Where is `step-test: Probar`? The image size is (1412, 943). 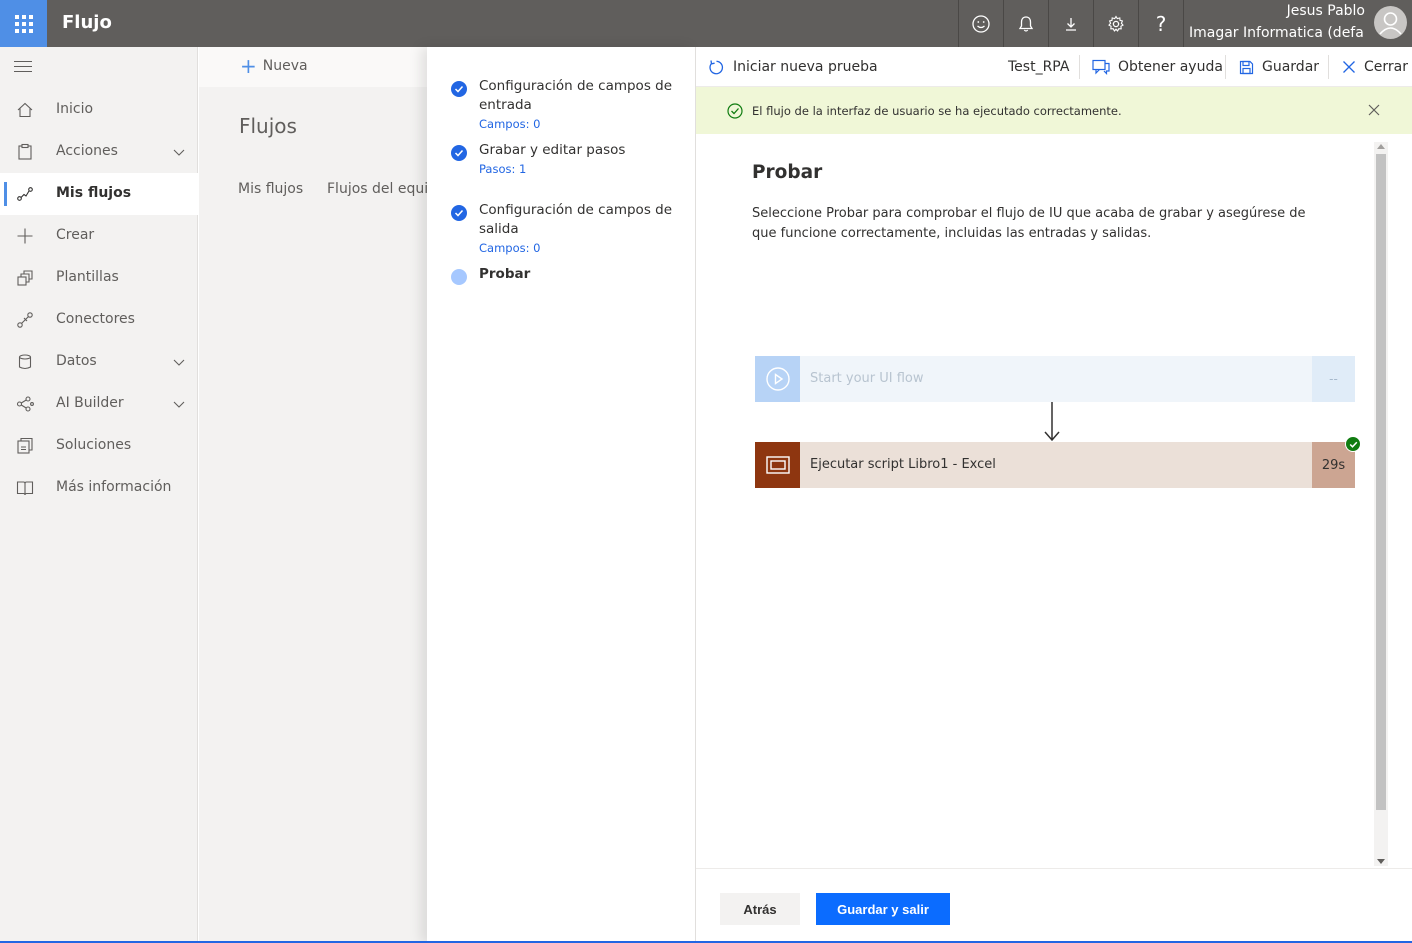
step-test: Probar is located at coordinates (566, 275).